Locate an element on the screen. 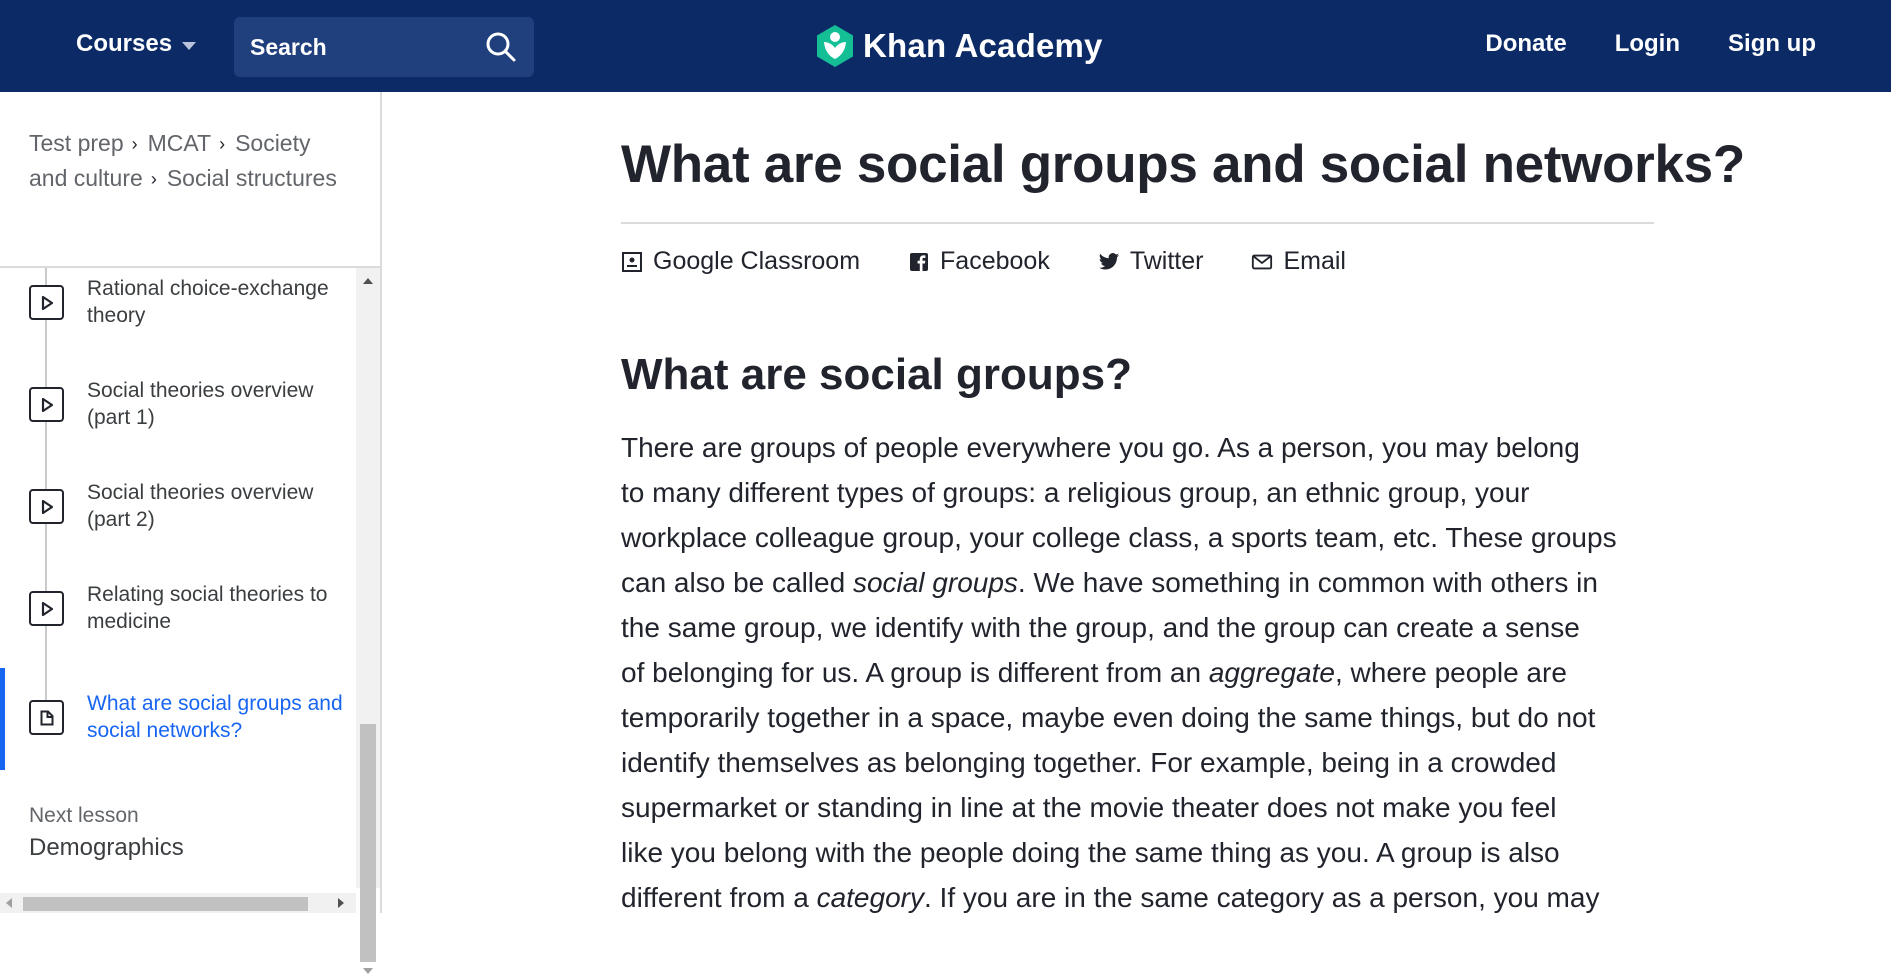 The width and height of the screenshot is (1891, 974). lesson-item: Social theories overview (part 1) is located at coordinates (178, 422).